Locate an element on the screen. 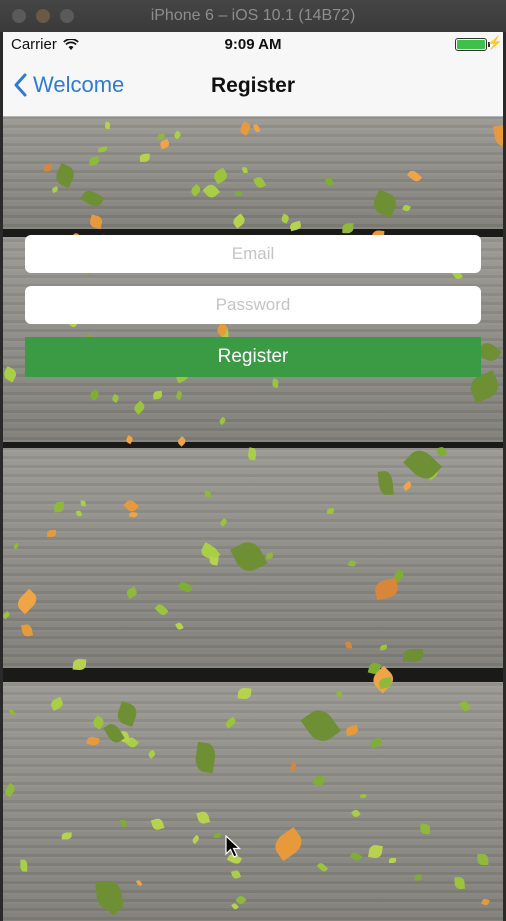  status-time: 9:09 AM is located at coordinates (253, 44).